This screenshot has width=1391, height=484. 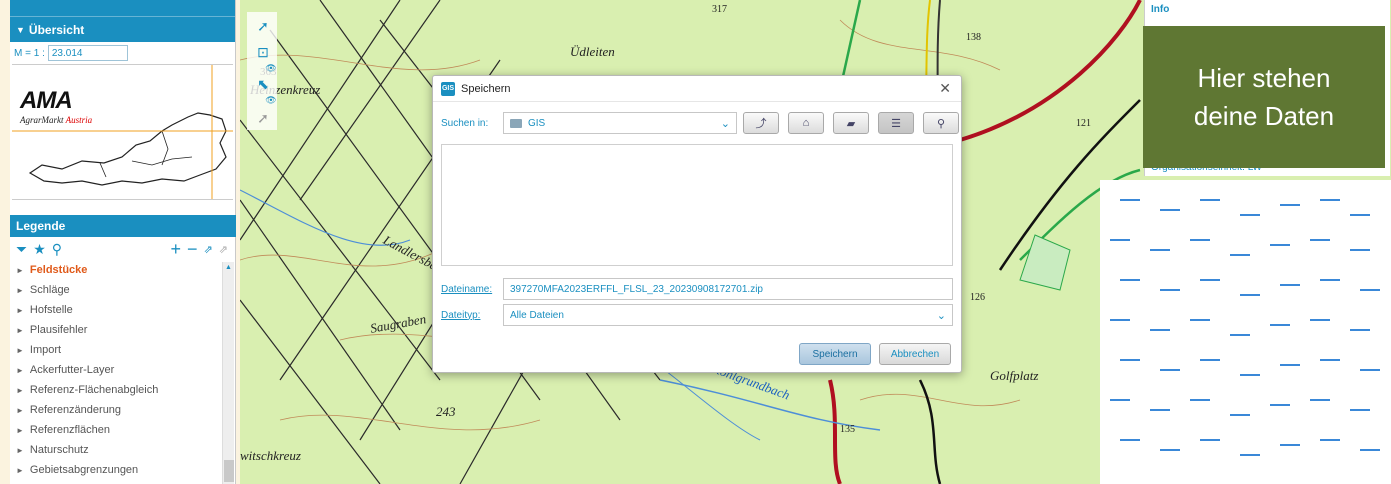 What do you see at coordinates (116, 270) in the screenshot?
I see `legend-item: ► Feldstücke` at bounding box center [116, 270].